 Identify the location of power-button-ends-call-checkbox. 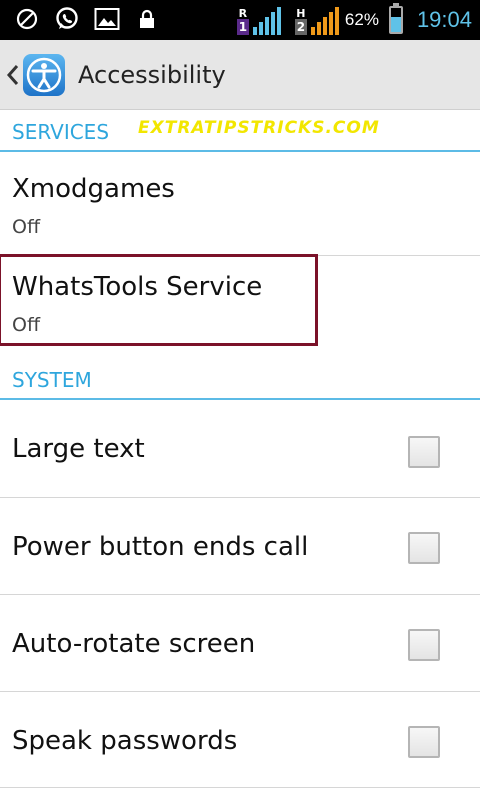
(424, 548).